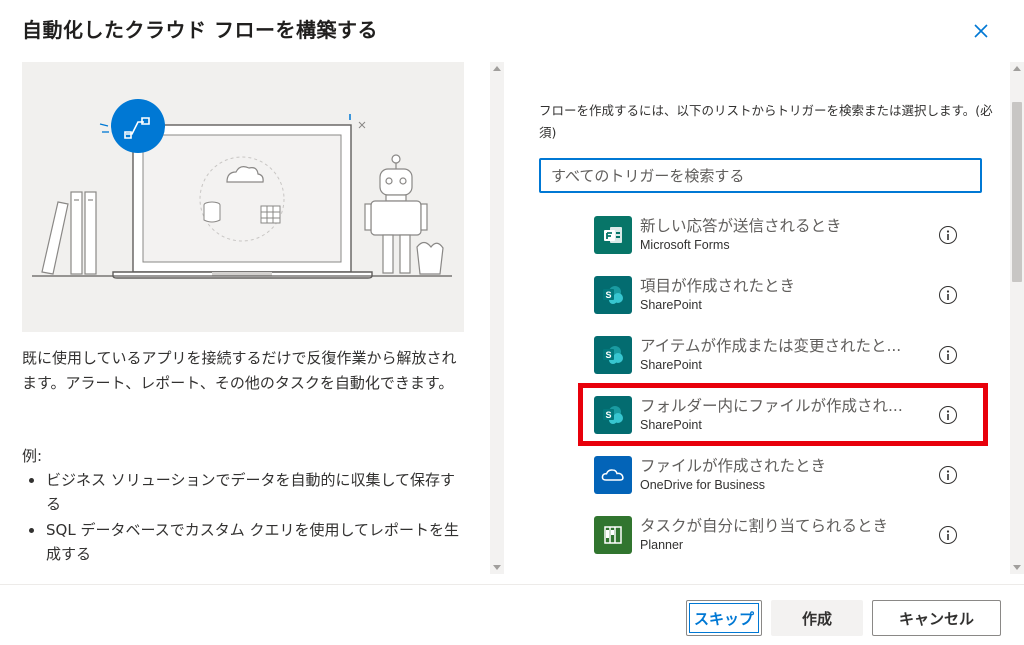 The image size is (1024, 645). I want to click on examples-label: 例:, so click(32, 456).